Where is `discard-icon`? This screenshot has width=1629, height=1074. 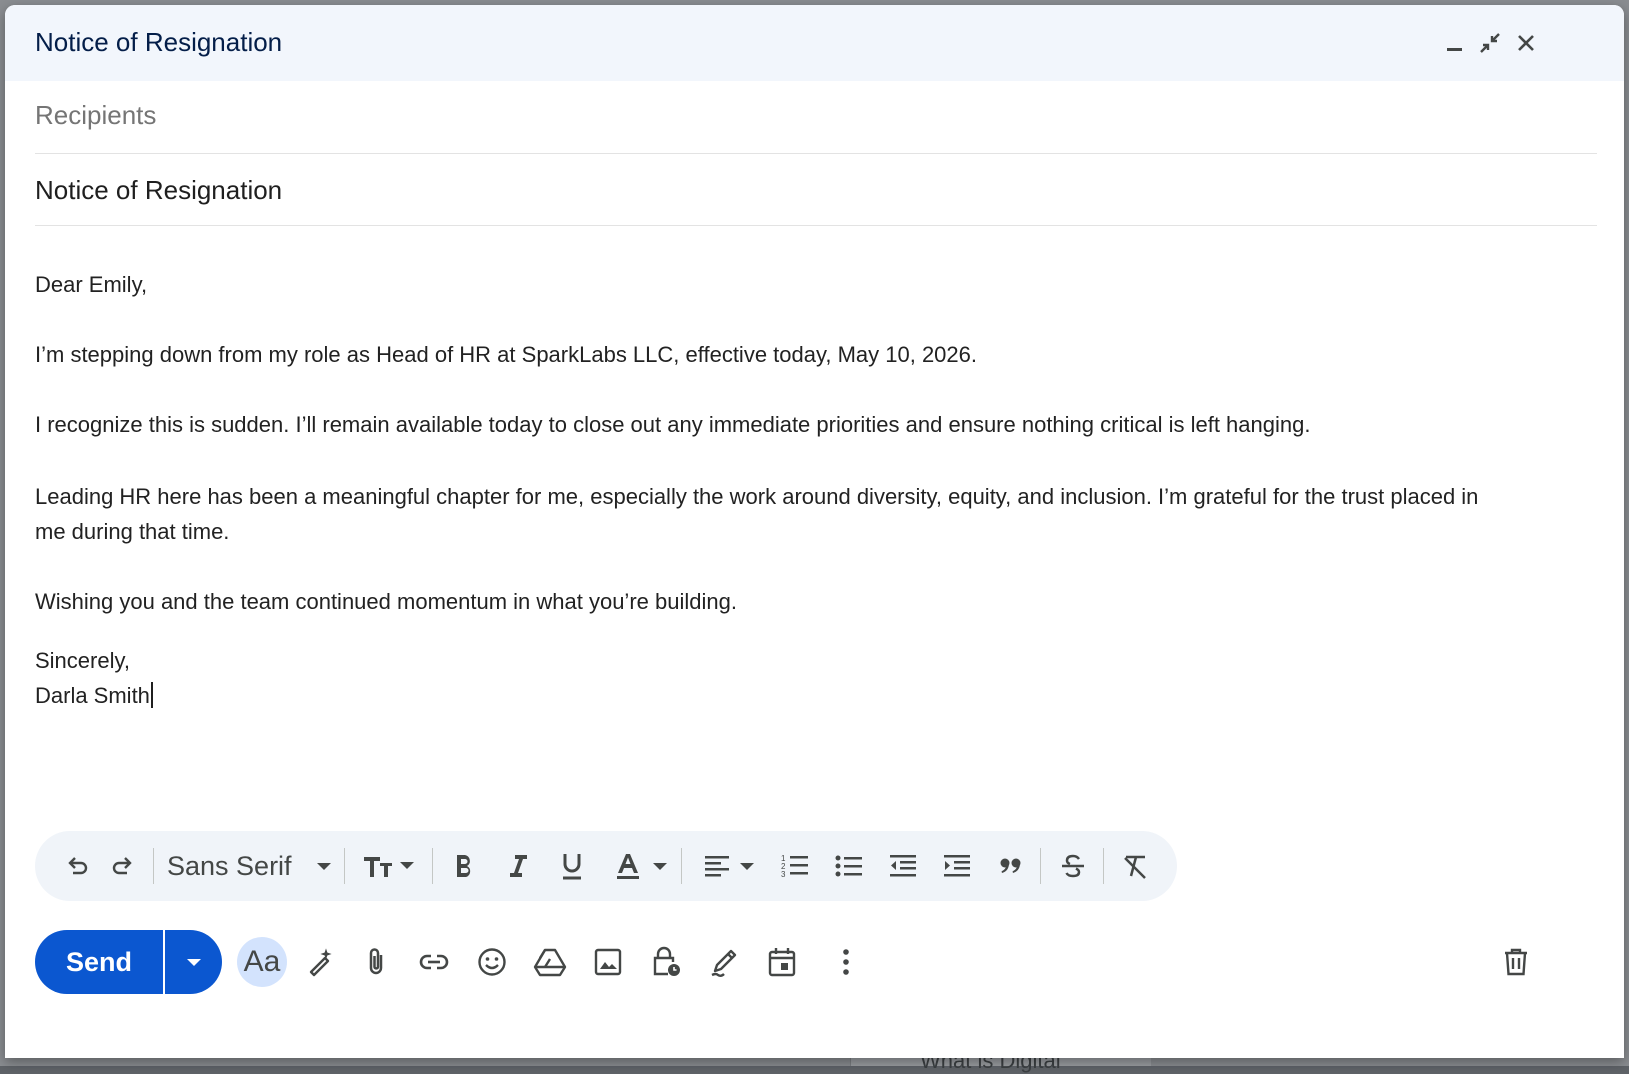 discard-icon is located at coordinates (1516, 962).